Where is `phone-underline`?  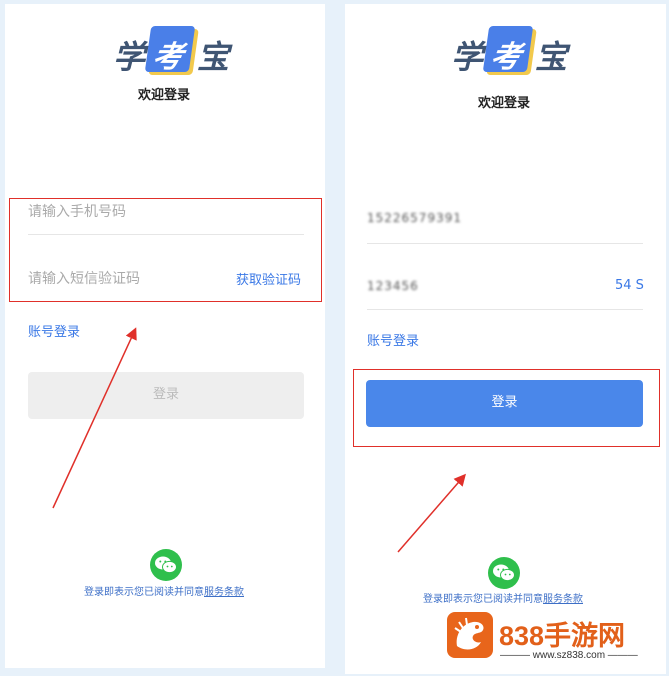 phone-underline is located at coordinates (505, 243).